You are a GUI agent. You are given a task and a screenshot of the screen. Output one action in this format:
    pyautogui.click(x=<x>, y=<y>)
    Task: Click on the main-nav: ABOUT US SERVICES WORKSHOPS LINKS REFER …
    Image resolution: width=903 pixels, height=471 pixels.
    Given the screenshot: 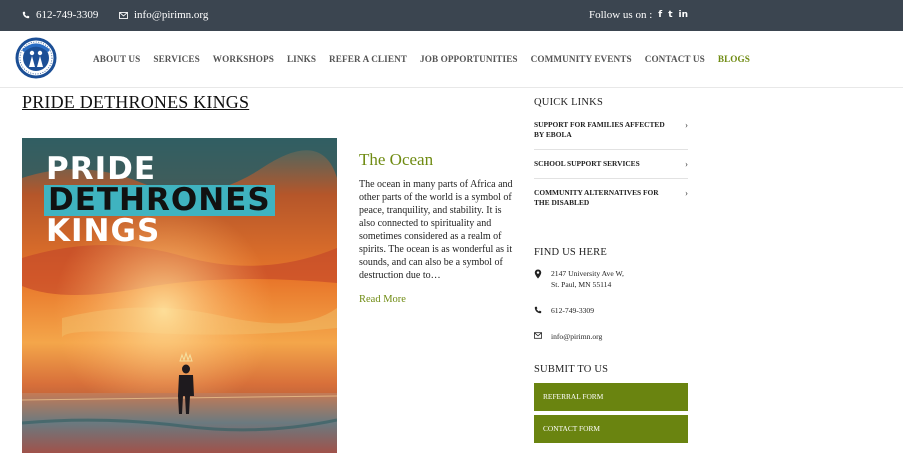 What is the action you would take?
    pyautogui.click(x=421, y=59)
    